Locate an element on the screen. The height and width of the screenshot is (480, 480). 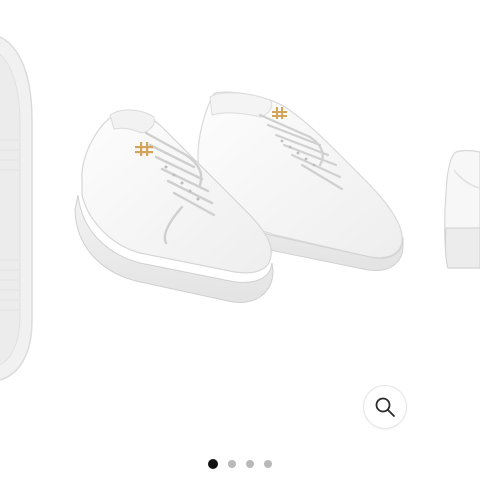
zoom-button is located at coordinates (385, 407).